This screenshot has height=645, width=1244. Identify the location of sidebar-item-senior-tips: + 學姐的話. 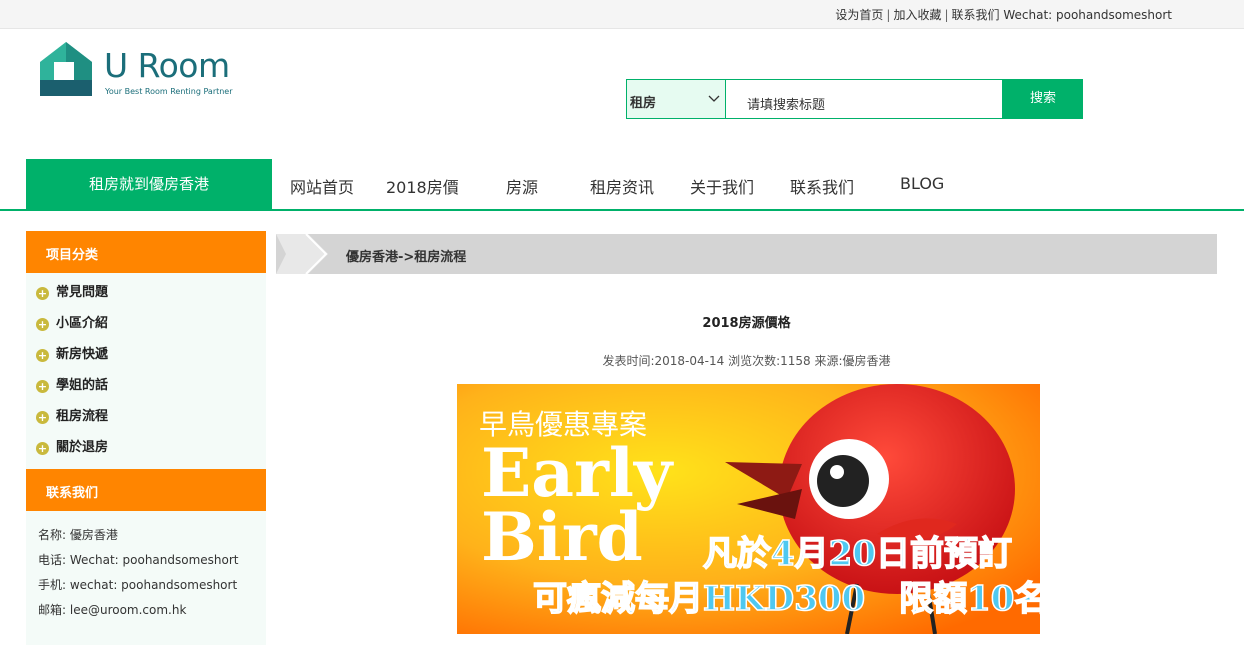
(72, 383).